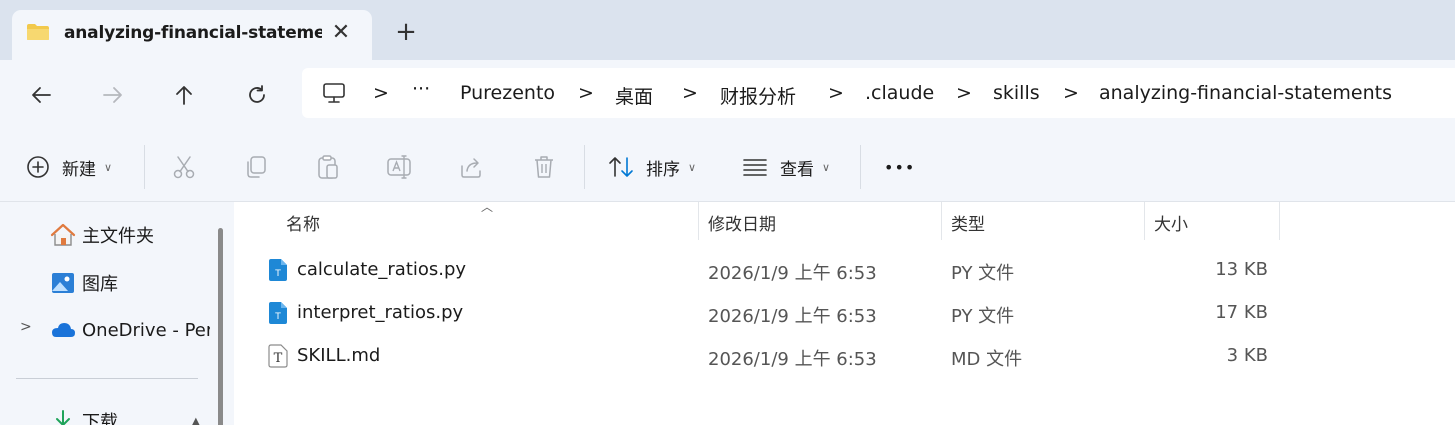 The image size is (1455, 425). I want to click on column-header-size: 大小, so click(1171, 222).